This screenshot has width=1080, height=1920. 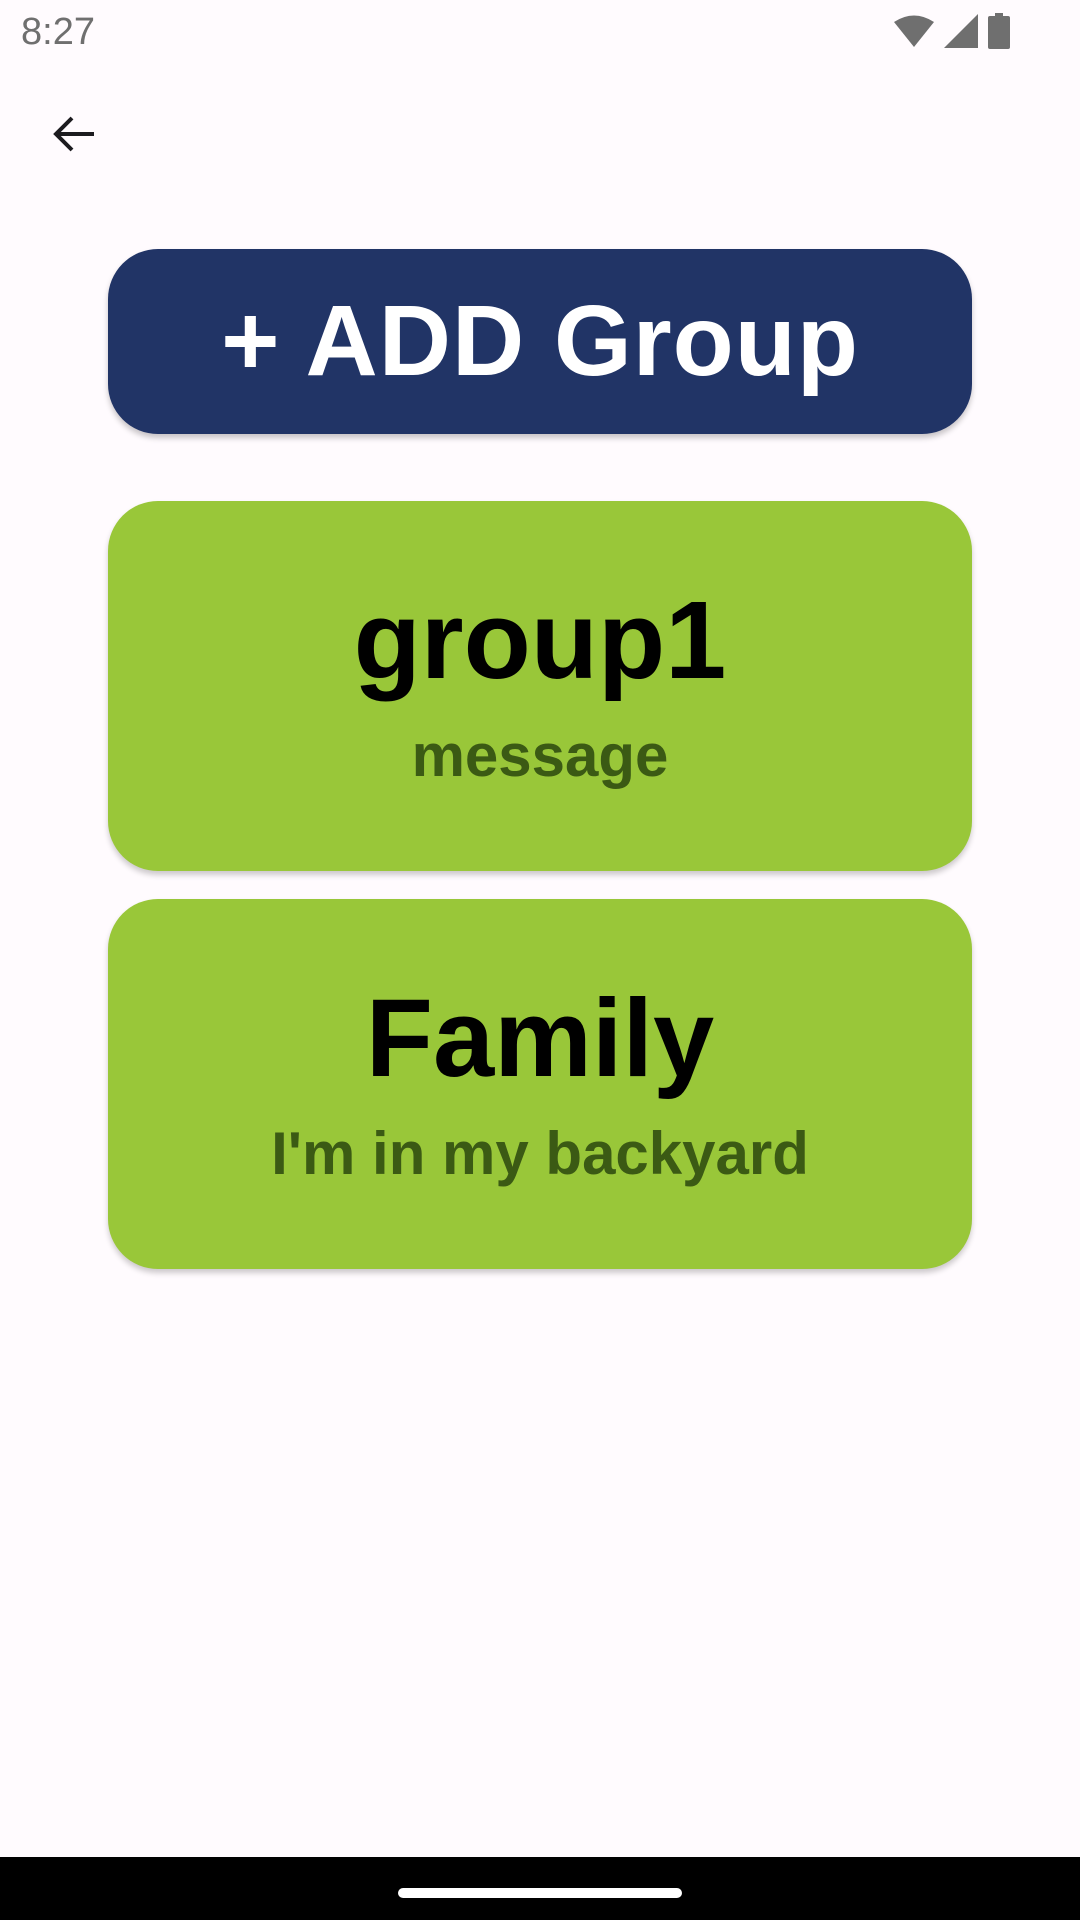 I want to click on arrow-back-icon, so click(x=74, y=136).